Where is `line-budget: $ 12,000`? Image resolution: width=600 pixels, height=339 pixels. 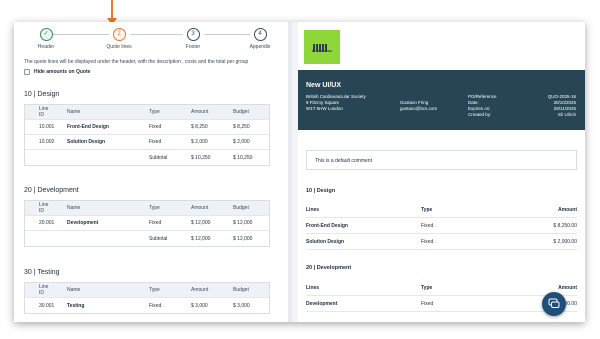
line-budget: $ 12,000 is located at coordinates (243, 223).